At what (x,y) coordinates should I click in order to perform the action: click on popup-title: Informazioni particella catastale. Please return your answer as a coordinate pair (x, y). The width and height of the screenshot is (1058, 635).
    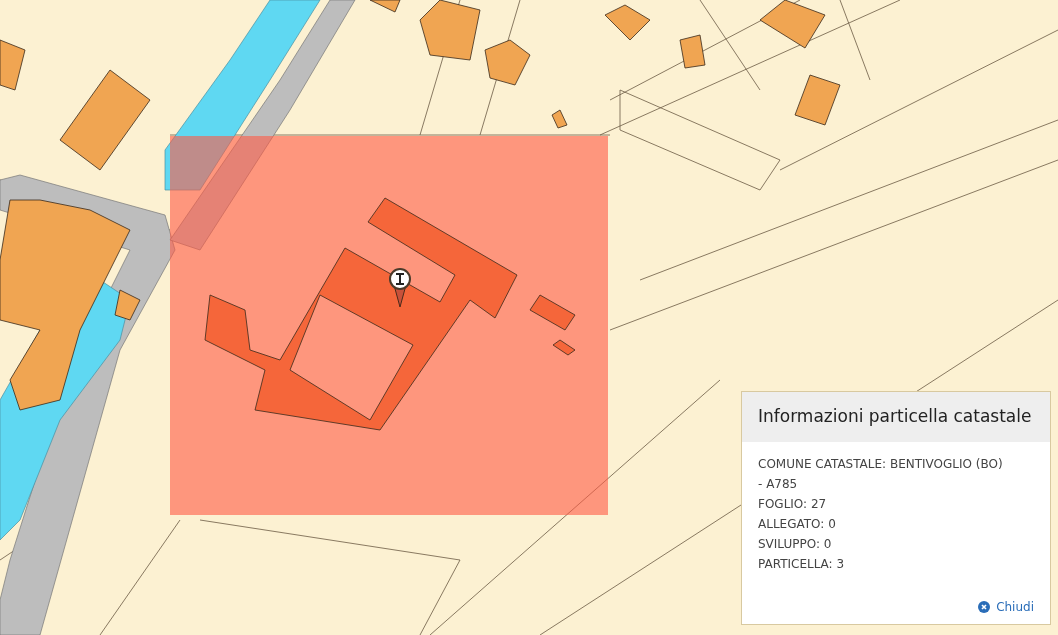
    Looking at the image, I should click on (895, 416).